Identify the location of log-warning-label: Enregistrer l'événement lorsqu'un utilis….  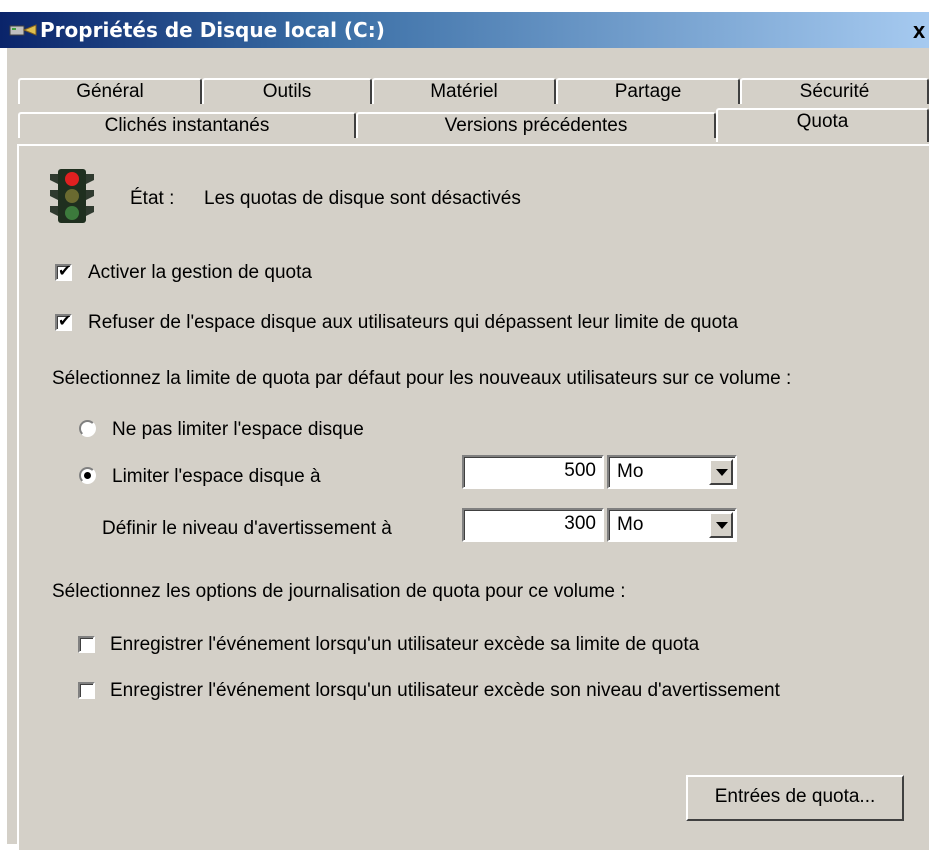
(445, 690).